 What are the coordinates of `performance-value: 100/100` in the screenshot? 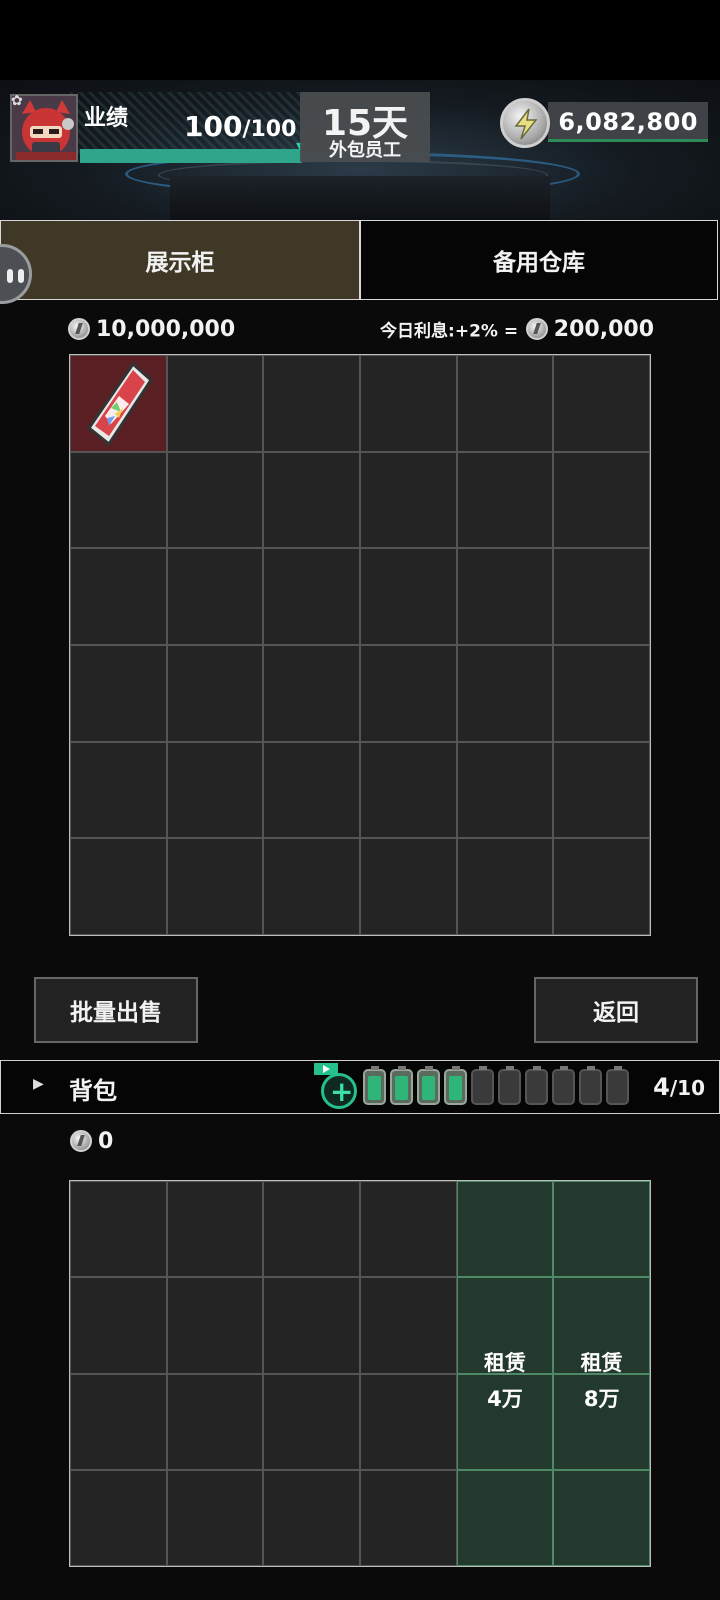 It's located at (240, 126).